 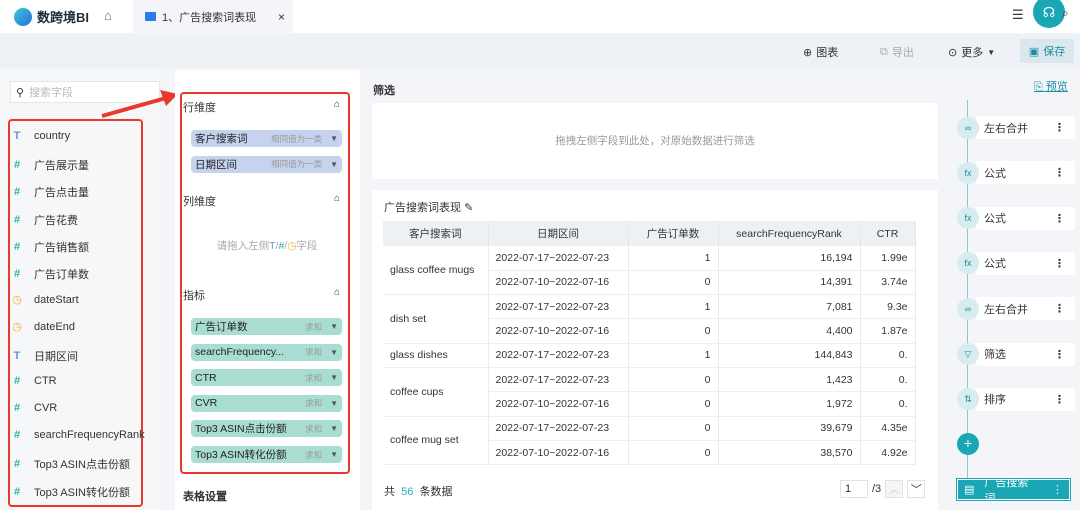 What do you see at coordinates (108, 15) in the screenshot?
I see `home-icon: ⌂` at bounding box center [108, 15].